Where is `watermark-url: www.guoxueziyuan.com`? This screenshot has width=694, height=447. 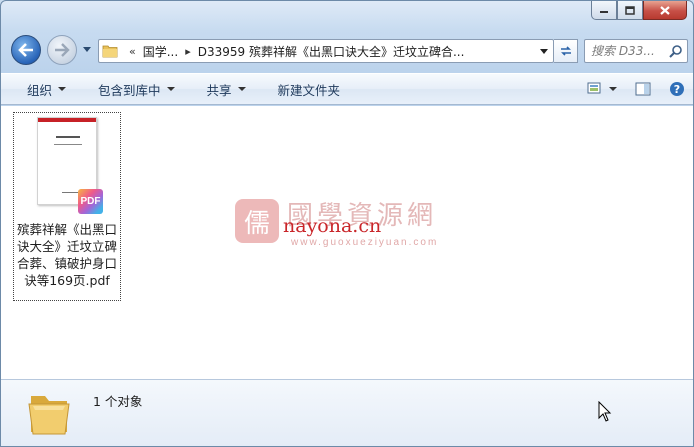 watermark-url: www.guoxueziyuan.com is located at coordinates (365, 242).